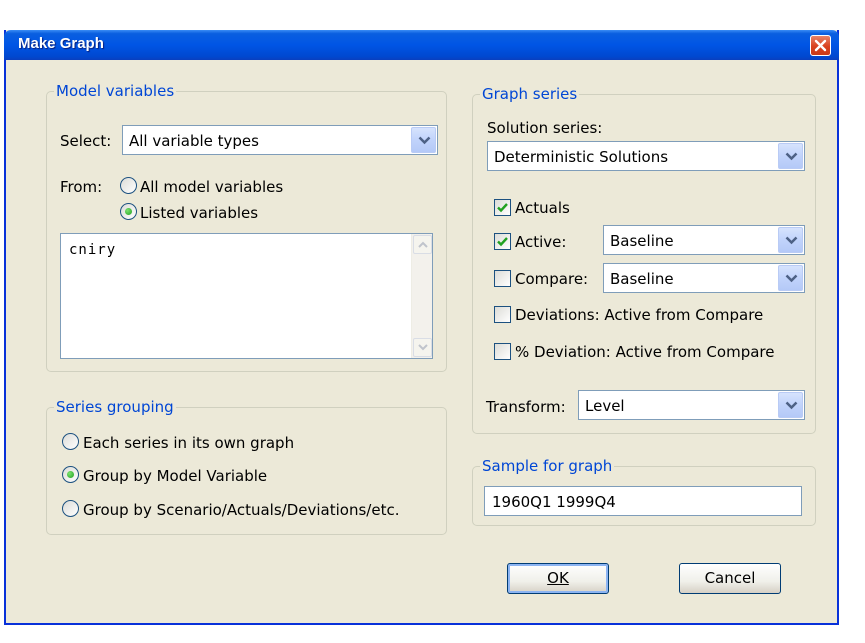 The image size is (865, 643). Describe the element at coordinates (70, 508) in the screenshot. I see `group-by-scenario-radio` at that location.